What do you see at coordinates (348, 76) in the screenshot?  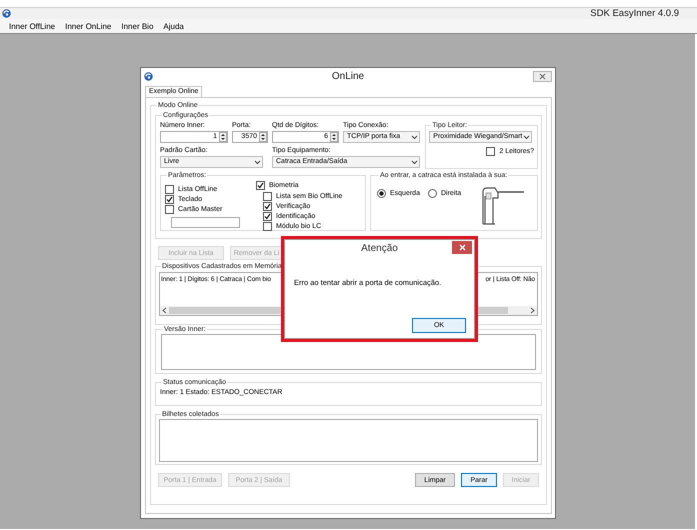 I see `window-title: OnLine` at bounding box center [348, 76].